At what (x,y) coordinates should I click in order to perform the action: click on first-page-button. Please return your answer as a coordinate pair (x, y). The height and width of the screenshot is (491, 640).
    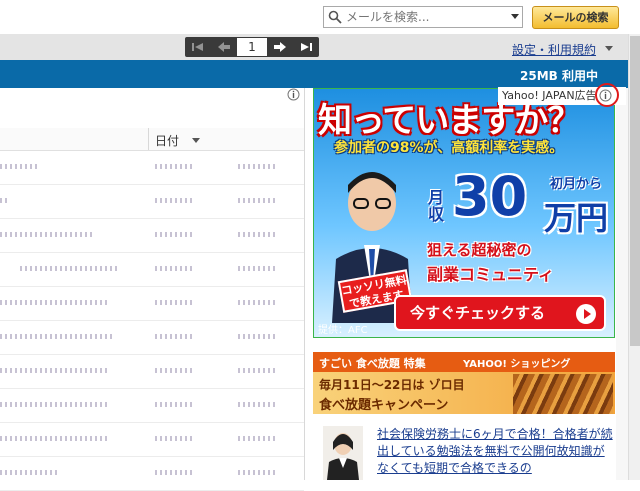
    Looking at the image, I should click on (198, 47).